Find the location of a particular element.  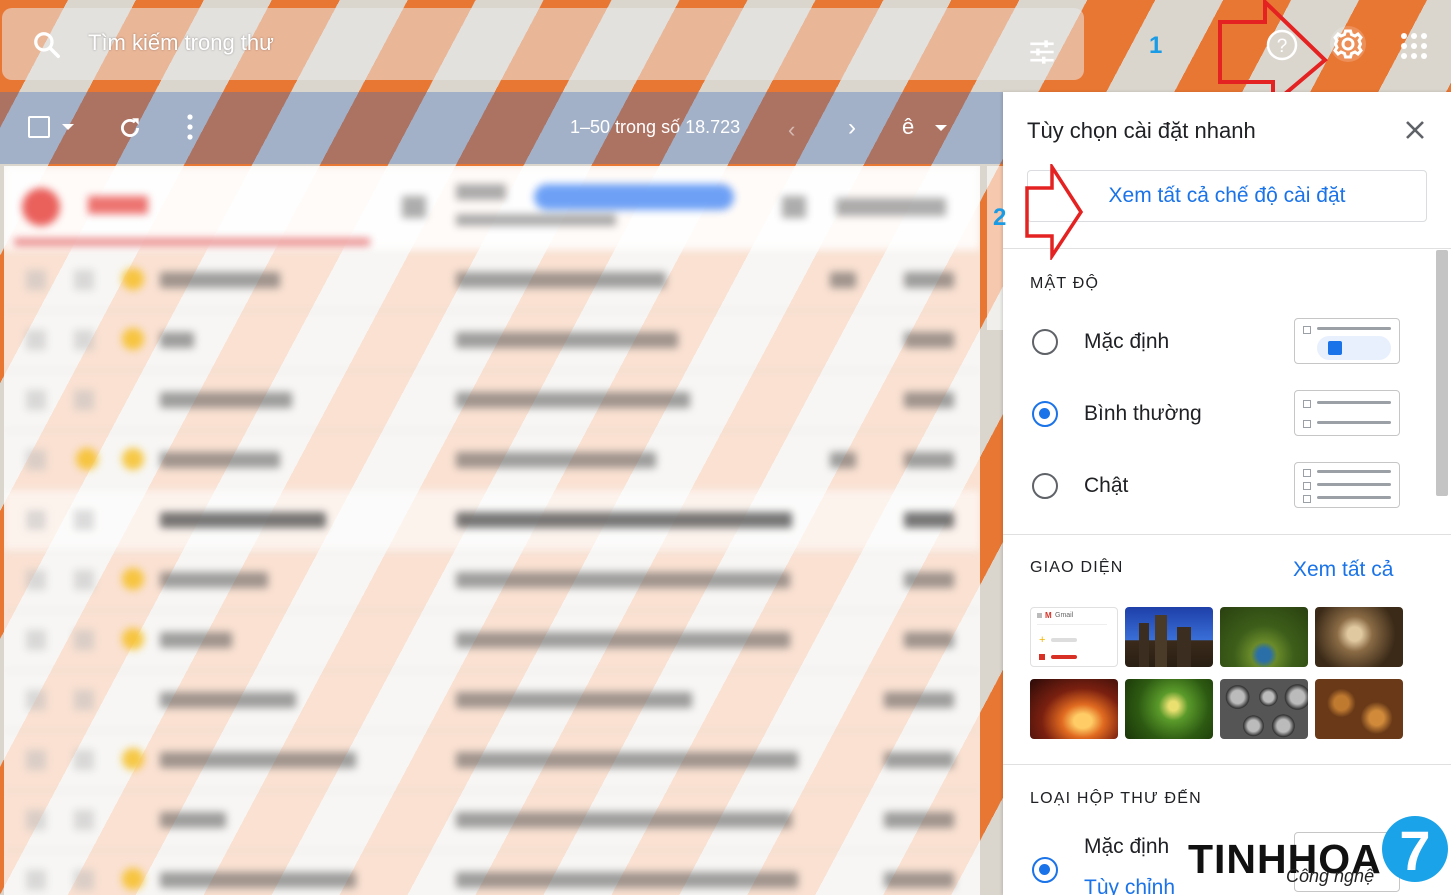

search-icon is located at coordinates (47, 45).